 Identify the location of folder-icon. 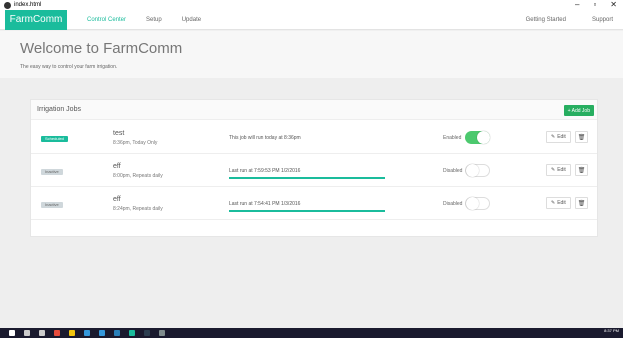
(72, 333).